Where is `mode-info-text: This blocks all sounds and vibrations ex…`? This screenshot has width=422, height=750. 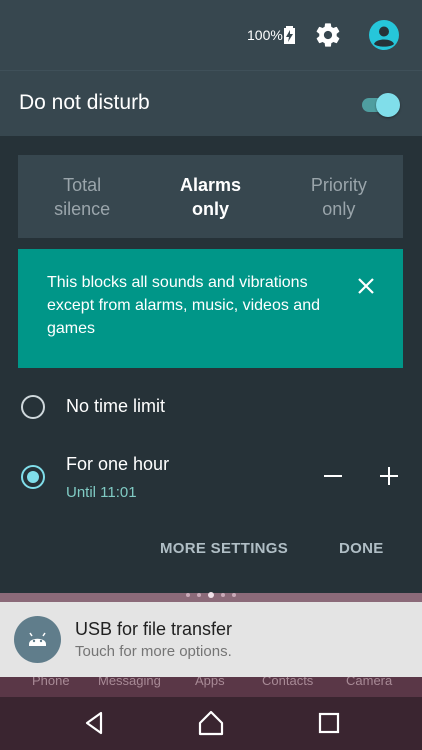
mode-info-text: This blocks all sounds and vibrations ex… is located at coordinates (183, 305).